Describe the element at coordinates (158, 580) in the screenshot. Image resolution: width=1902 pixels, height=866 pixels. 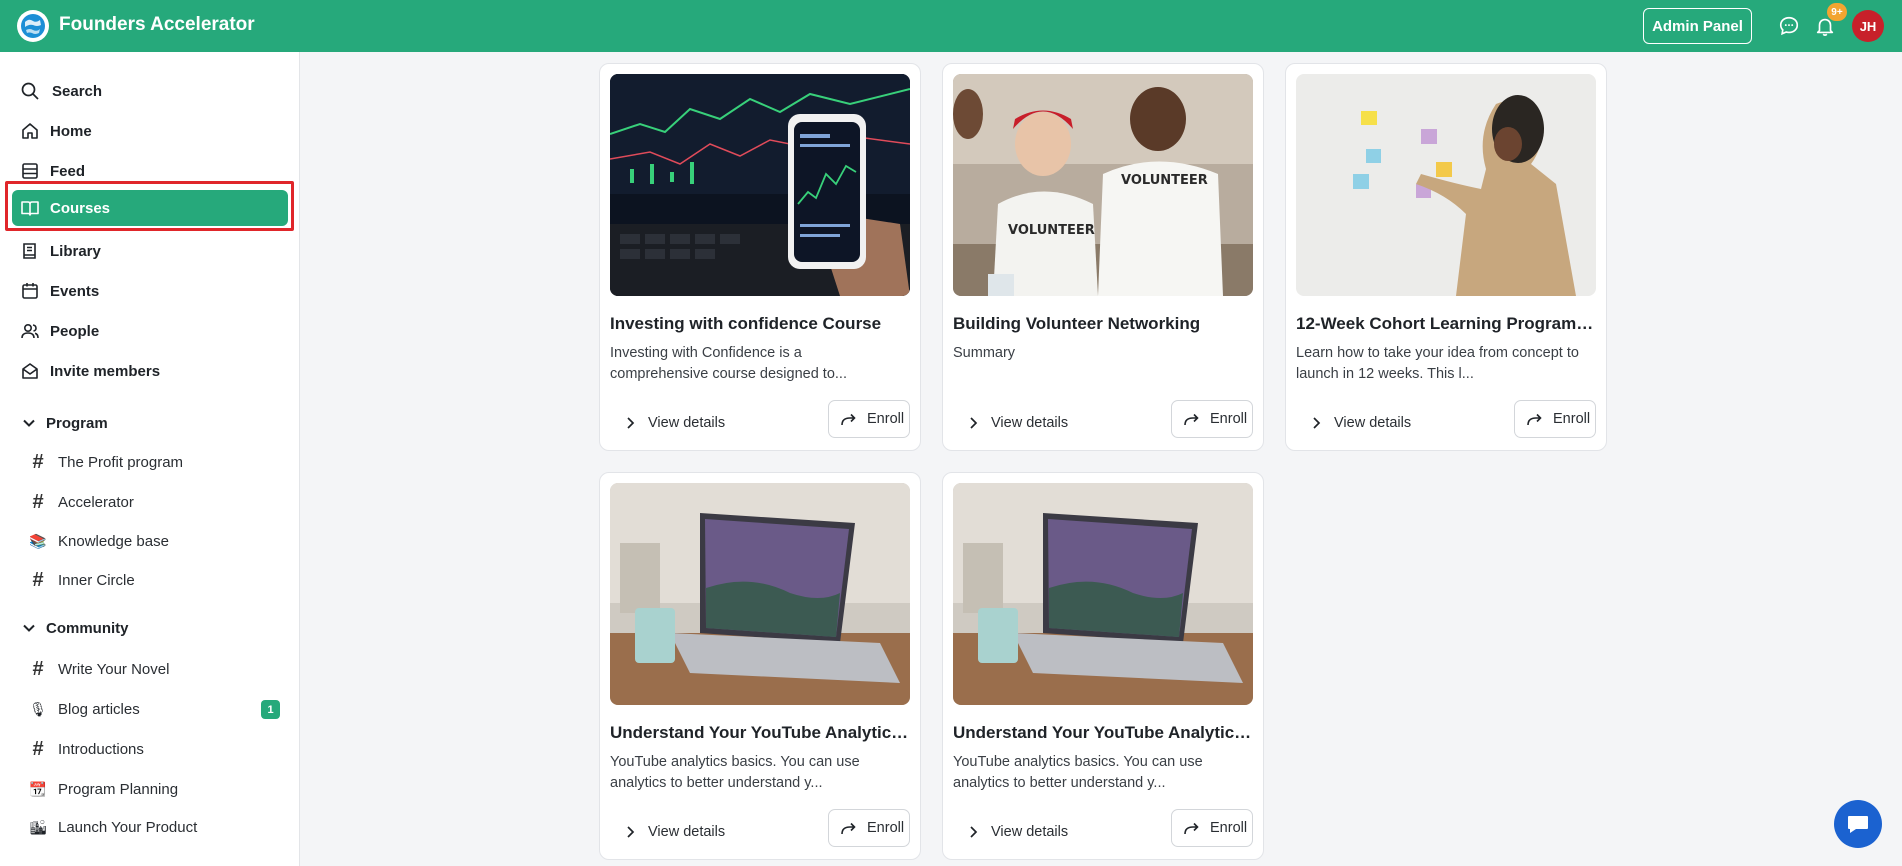
I see `channel-inner-circle: # Inner Circle` at that location.